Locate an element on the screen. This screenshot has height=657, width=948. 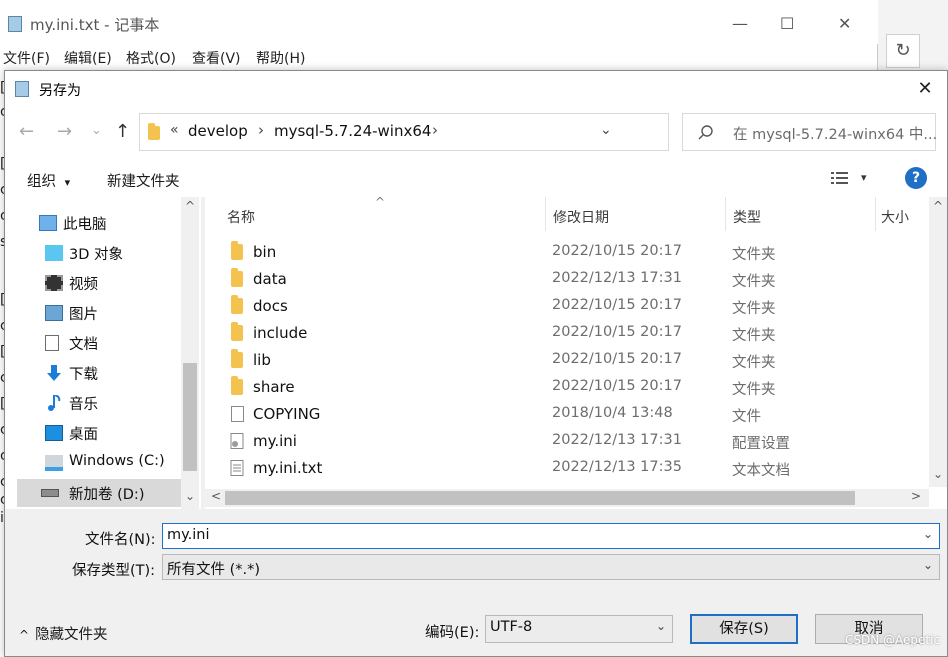
file-row: share 2022/10/15 20:17 文件夹 is located at coordinates (563, 387).